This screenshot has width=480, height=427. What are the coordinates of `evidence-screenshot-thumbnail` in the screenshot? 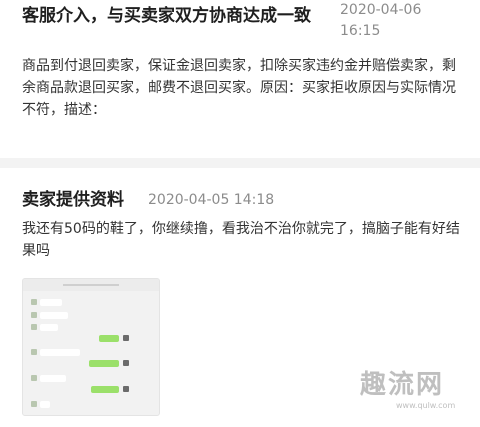 It's located at (91, 347).